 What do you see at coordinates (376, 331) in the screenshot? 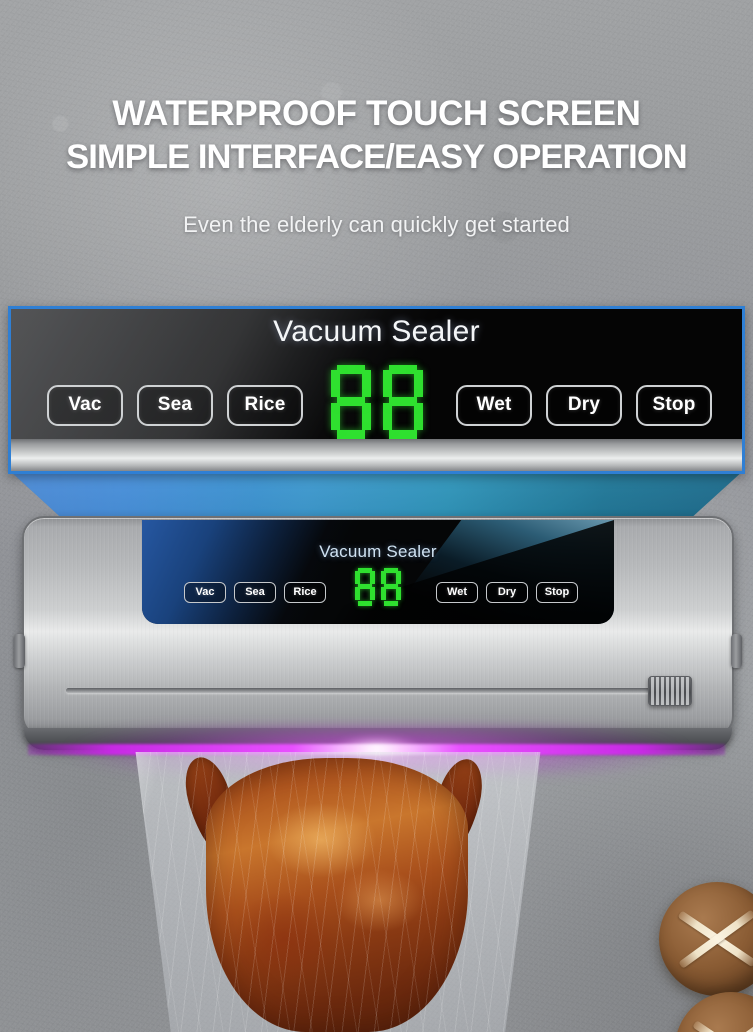
I see `callout-brand-title: Vacuum Sealer` at bounding box center [376, 331].